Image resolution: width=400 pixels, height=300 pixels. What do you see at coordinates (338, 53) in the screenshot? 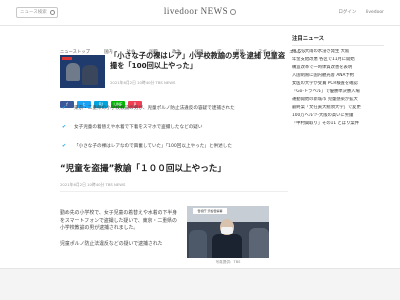
I see `sidebar-news-item: 線上で大雨の水浸き発生 大阪` at bounding box center [338, 53].